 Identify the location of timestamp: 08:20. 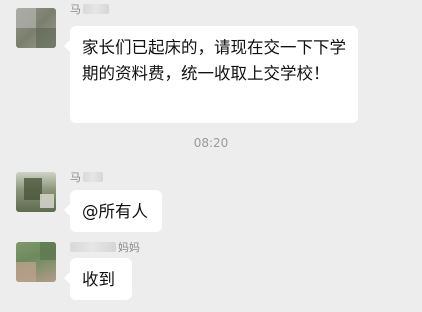
(211, 143).